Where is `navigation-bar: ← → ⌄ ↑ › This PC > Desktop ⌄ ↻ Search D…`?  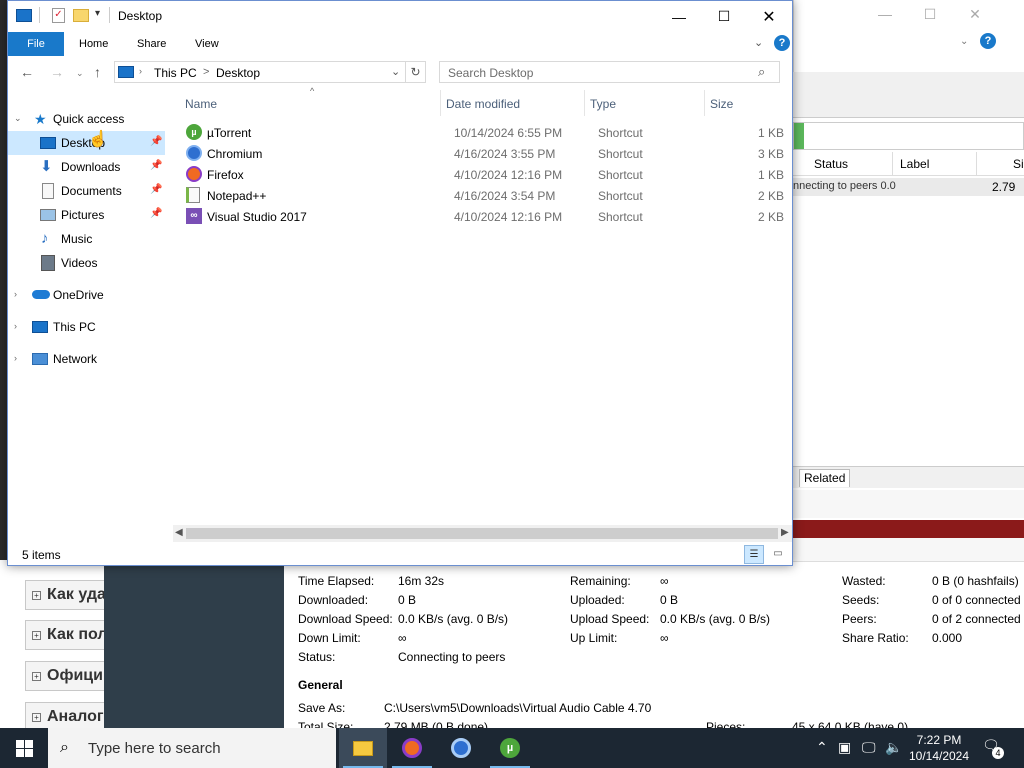
navigation-bar: ← → ⌄ ↑ › This PC > Desktop ⌄ ↻ Search D… is located at coordinates (400, 73).